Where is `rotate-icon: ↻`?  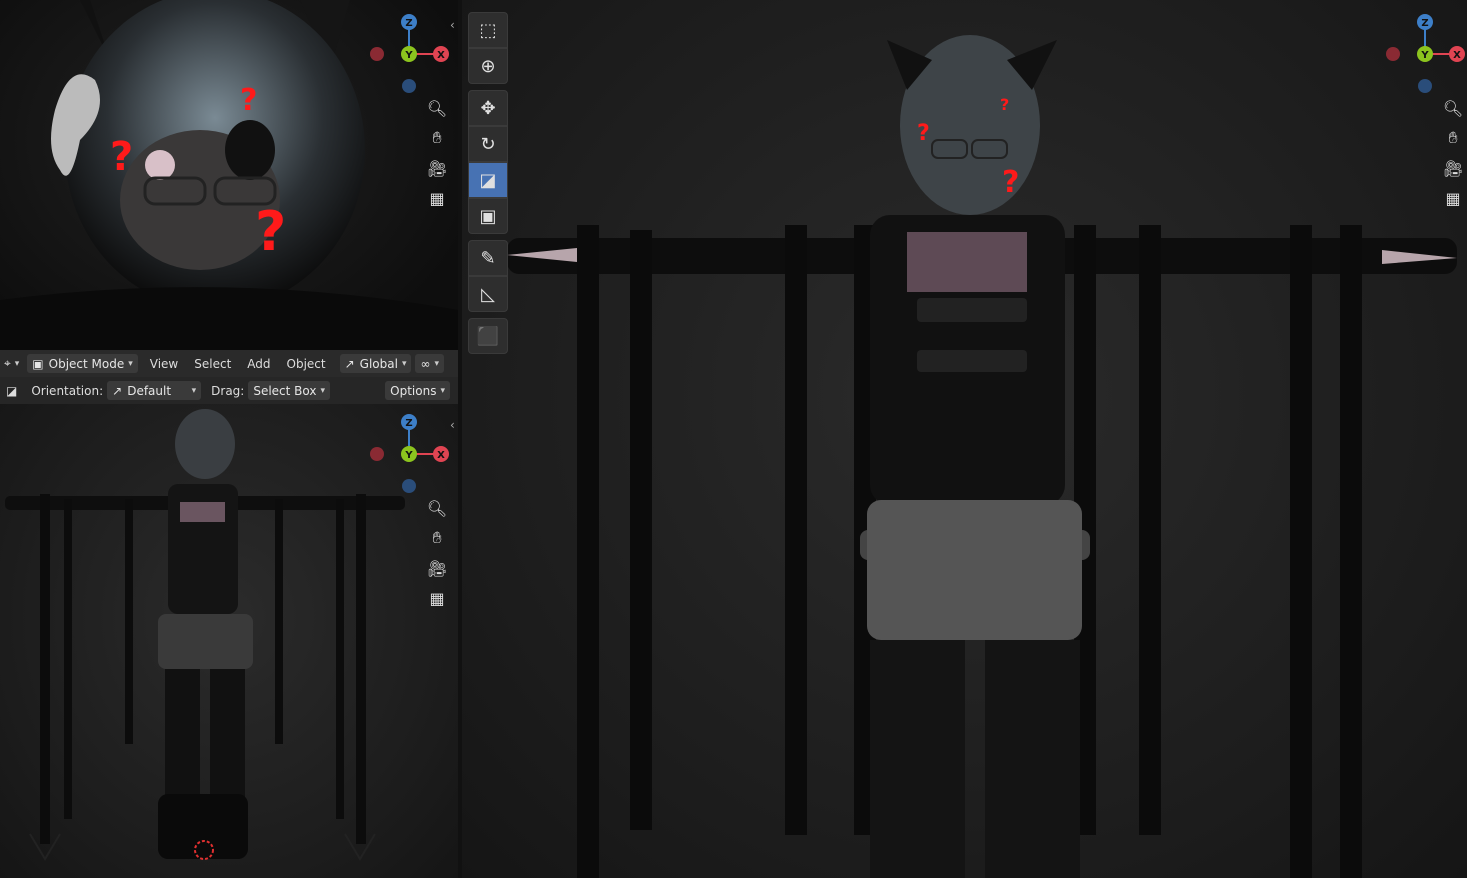 rotate-icon: ↻ is located at coordinates (488, 144).